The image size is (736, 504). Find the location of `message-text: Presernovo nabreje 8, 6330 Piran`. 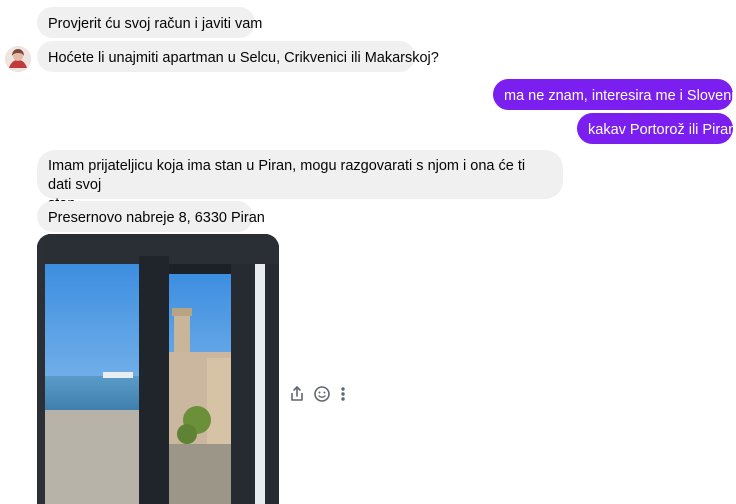

message-text: Presernovo nabreje 8, 6330 Piran is located at coordinates (156, 218).